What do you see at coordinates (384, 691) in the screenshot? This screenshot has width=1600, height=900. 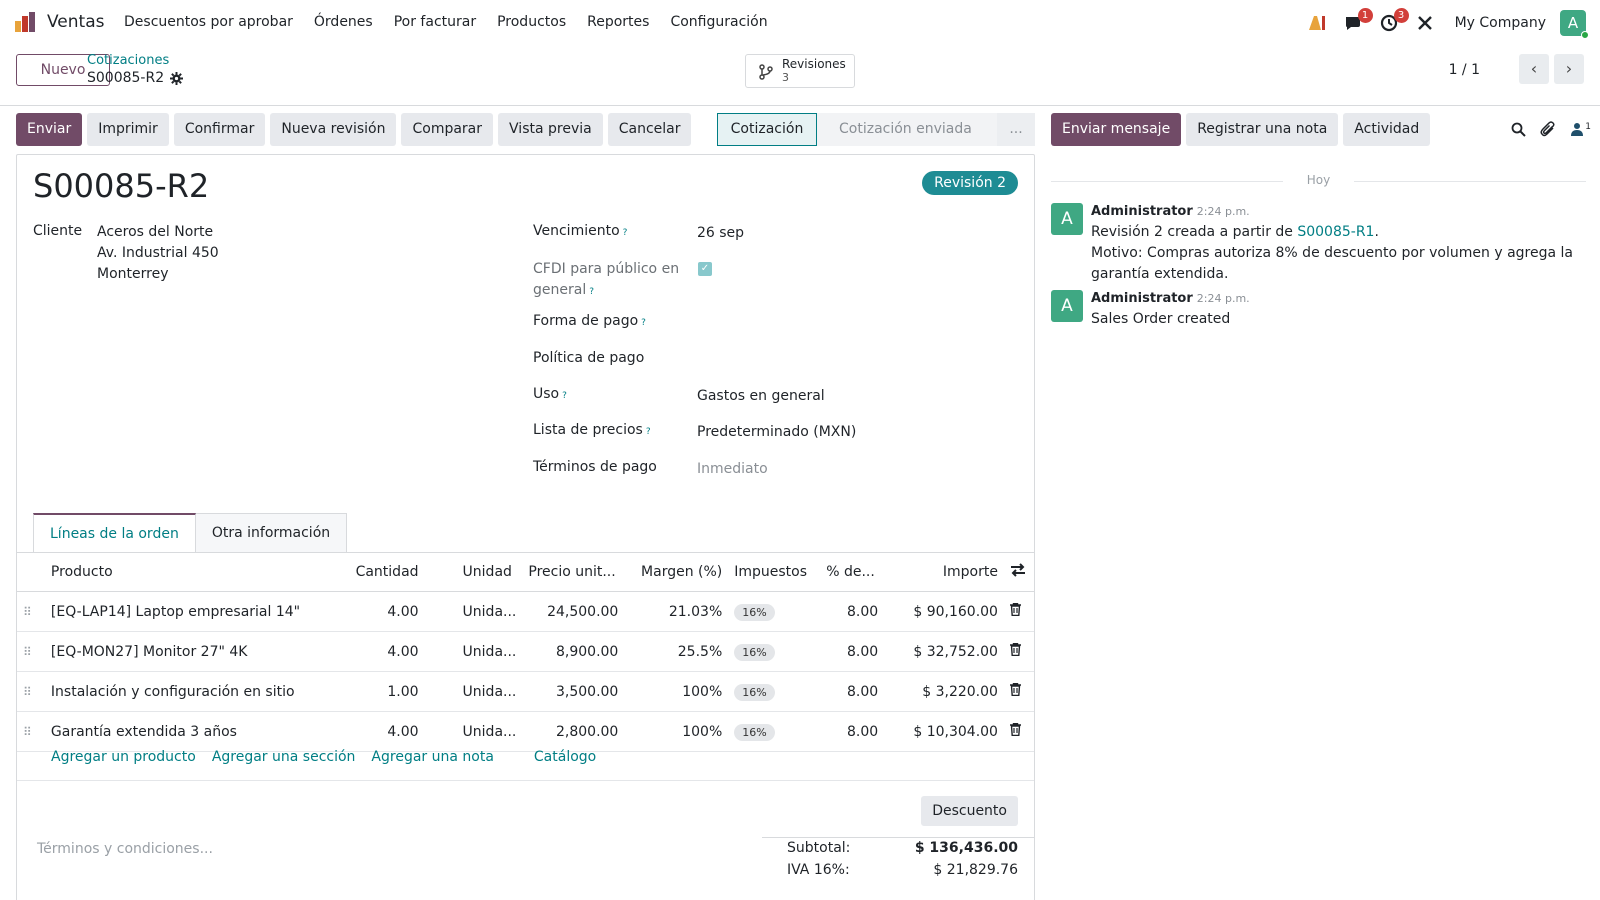 I see `line-quantity: 1.00` at bounding box center [384, 691].